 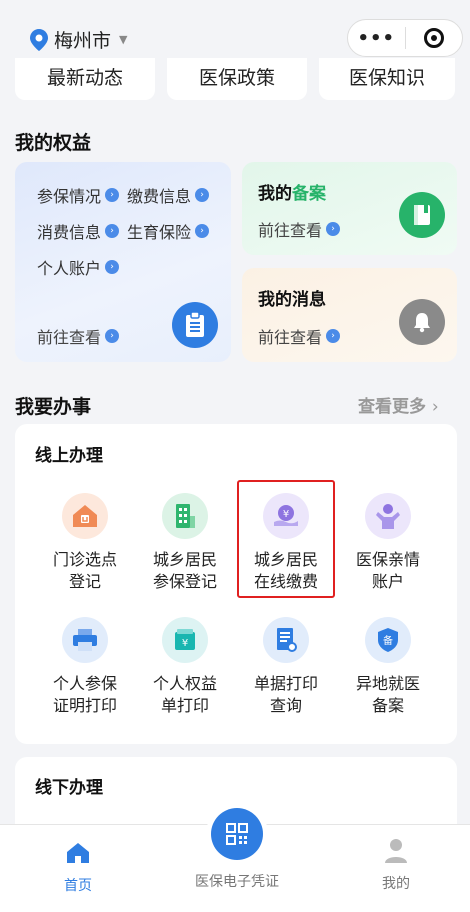 What do you see at coordinates (422, 322) in the screenshot?
I see `bell-icon` at bounding box center [422, 322].